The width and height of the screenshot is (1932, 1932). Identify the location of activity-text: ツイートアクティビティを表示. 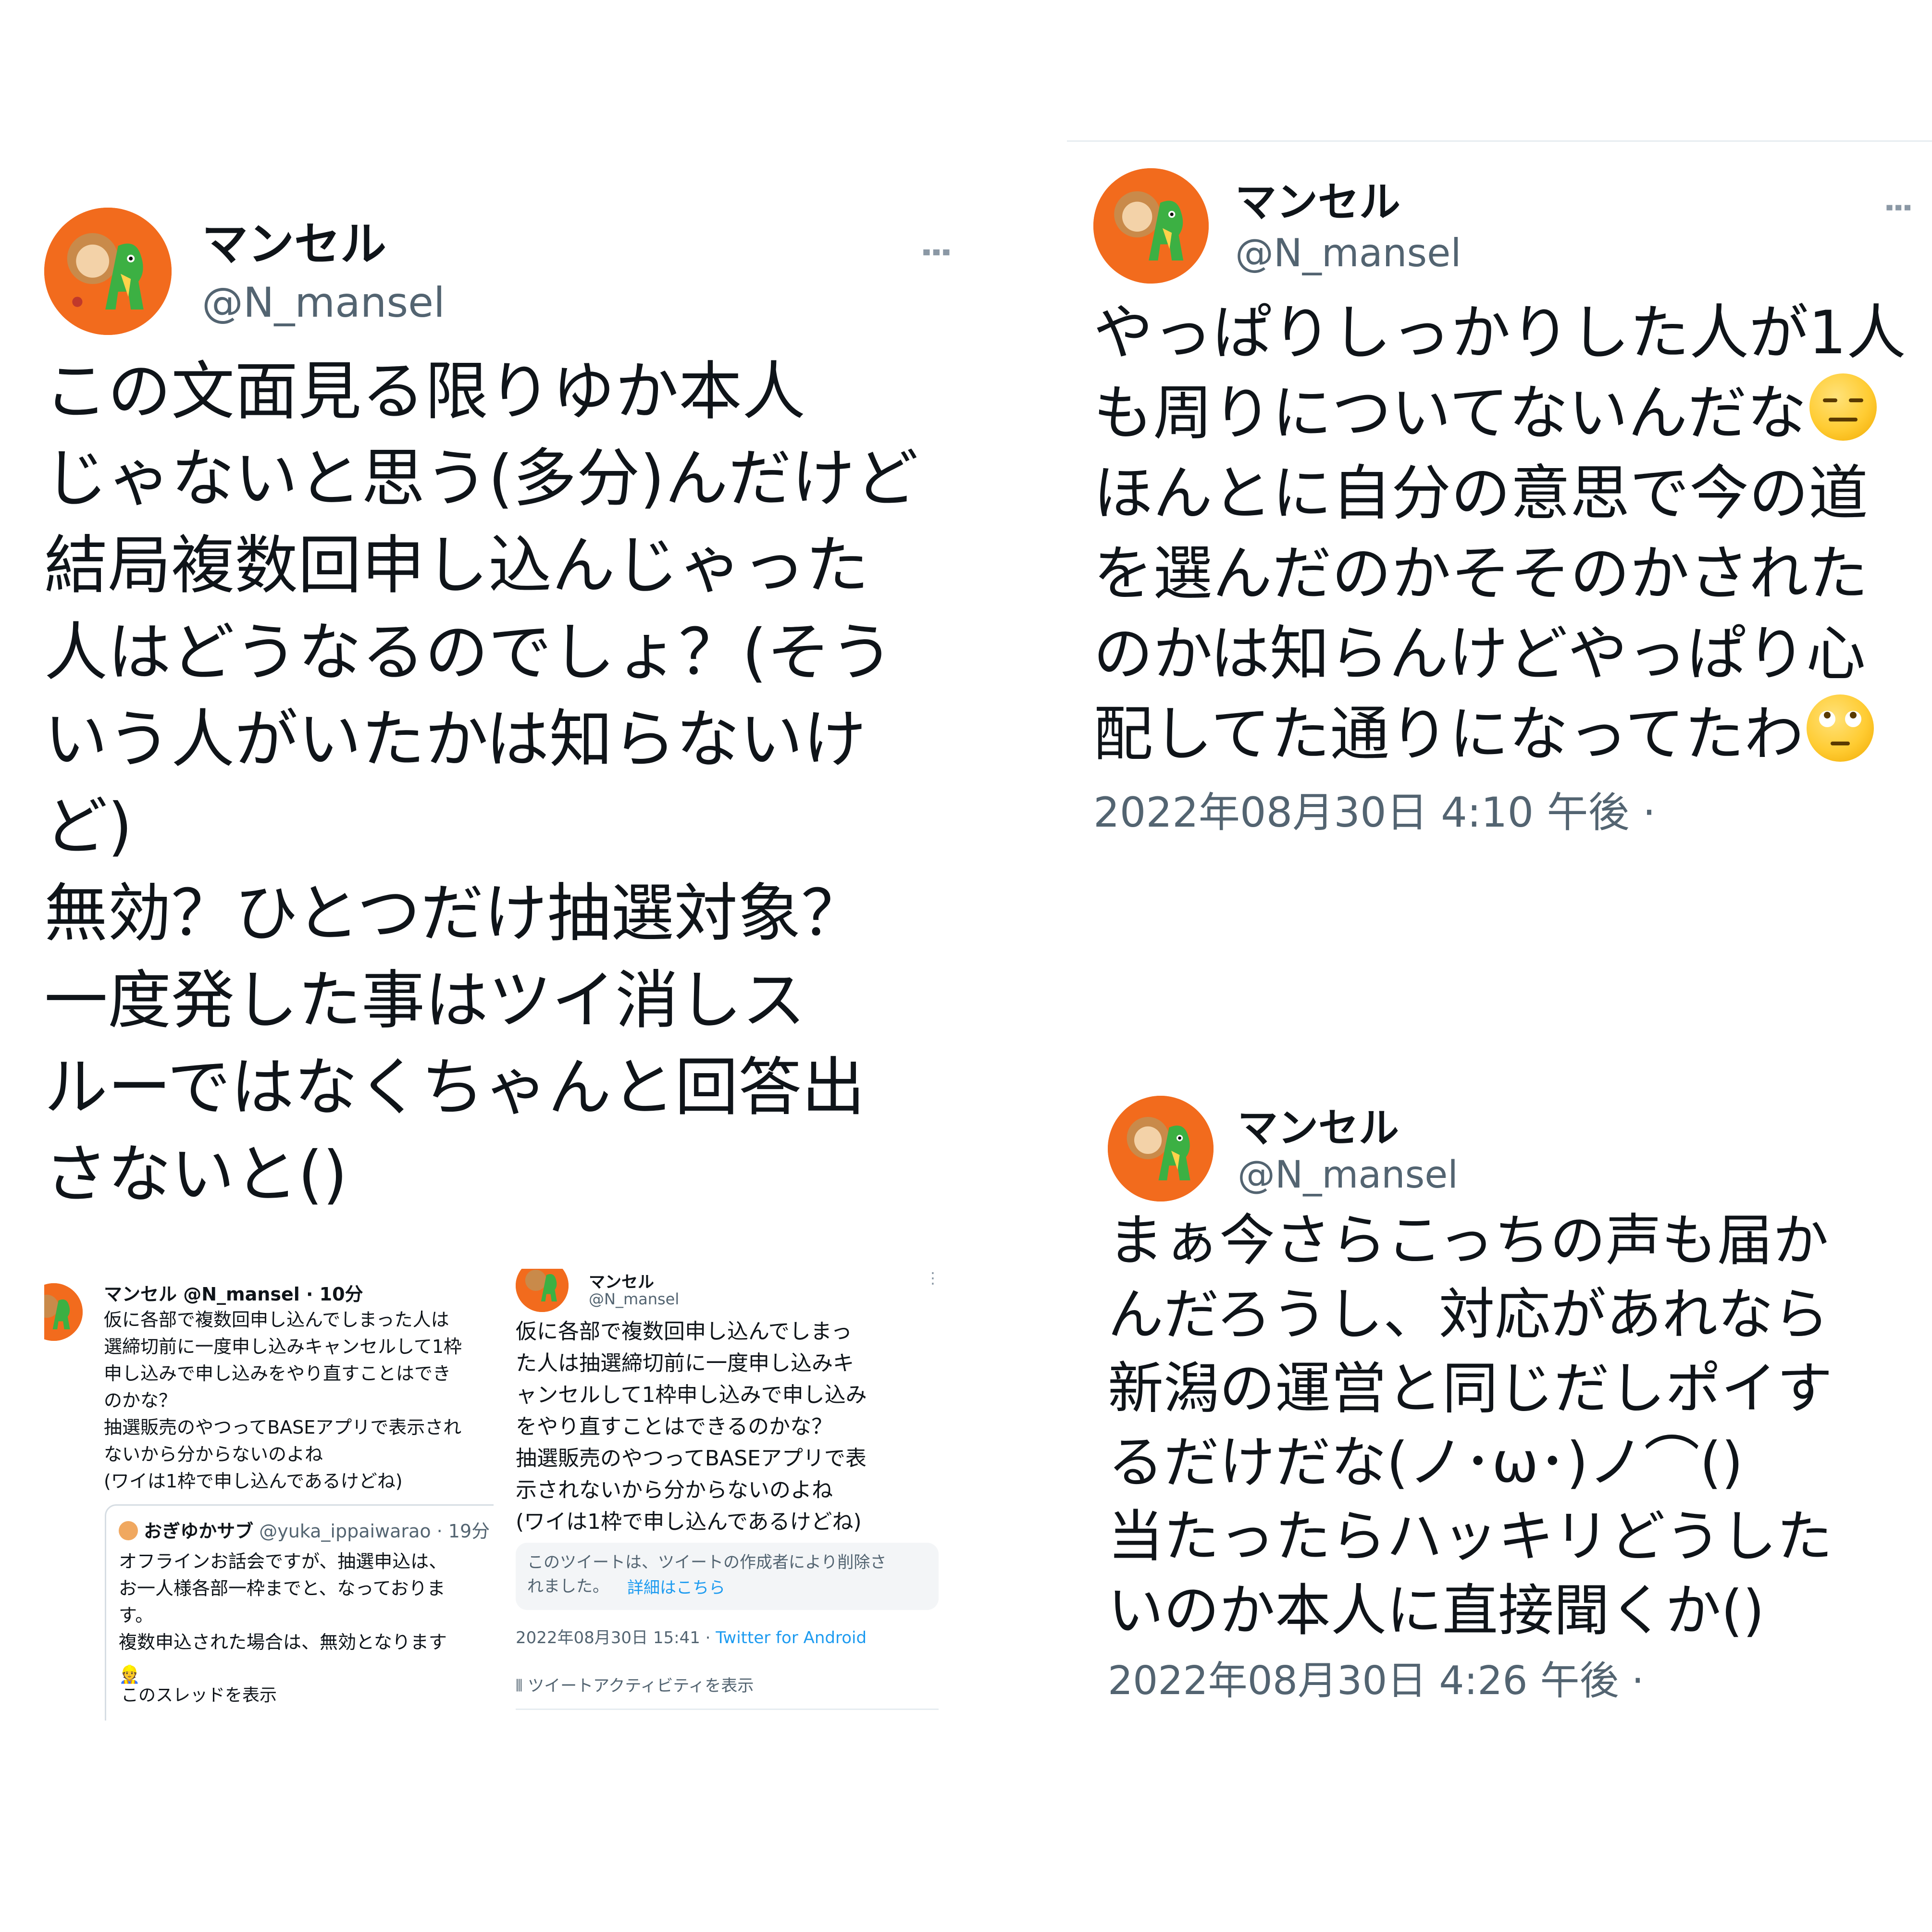
(641, 1686).